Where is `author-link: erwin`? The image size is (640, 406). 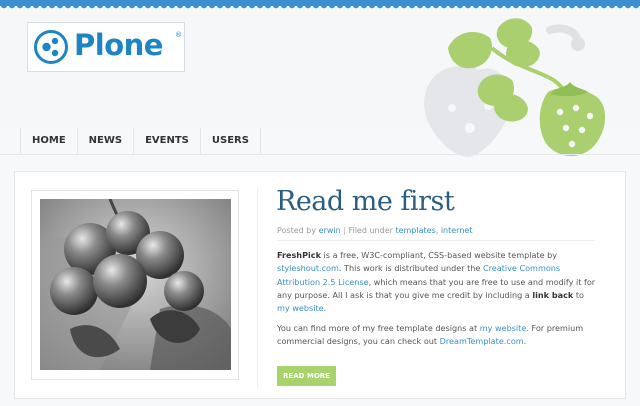
author-link: erwin is located at coordinates (330, 230).